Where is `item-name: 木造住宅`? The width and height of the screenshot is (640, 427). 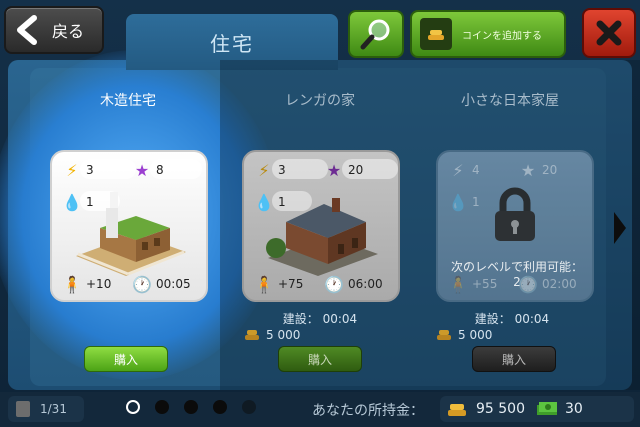 item-name: 木造住宅 is located at coordinates (128, 101).